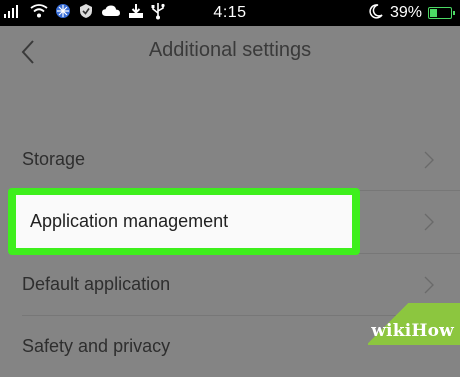 This screenshot has width=460, height=377. What do you see at coordinates (96, 284) in the screenshot?
I see `settings-item-label: Default application` at bounding box center [96, 284].